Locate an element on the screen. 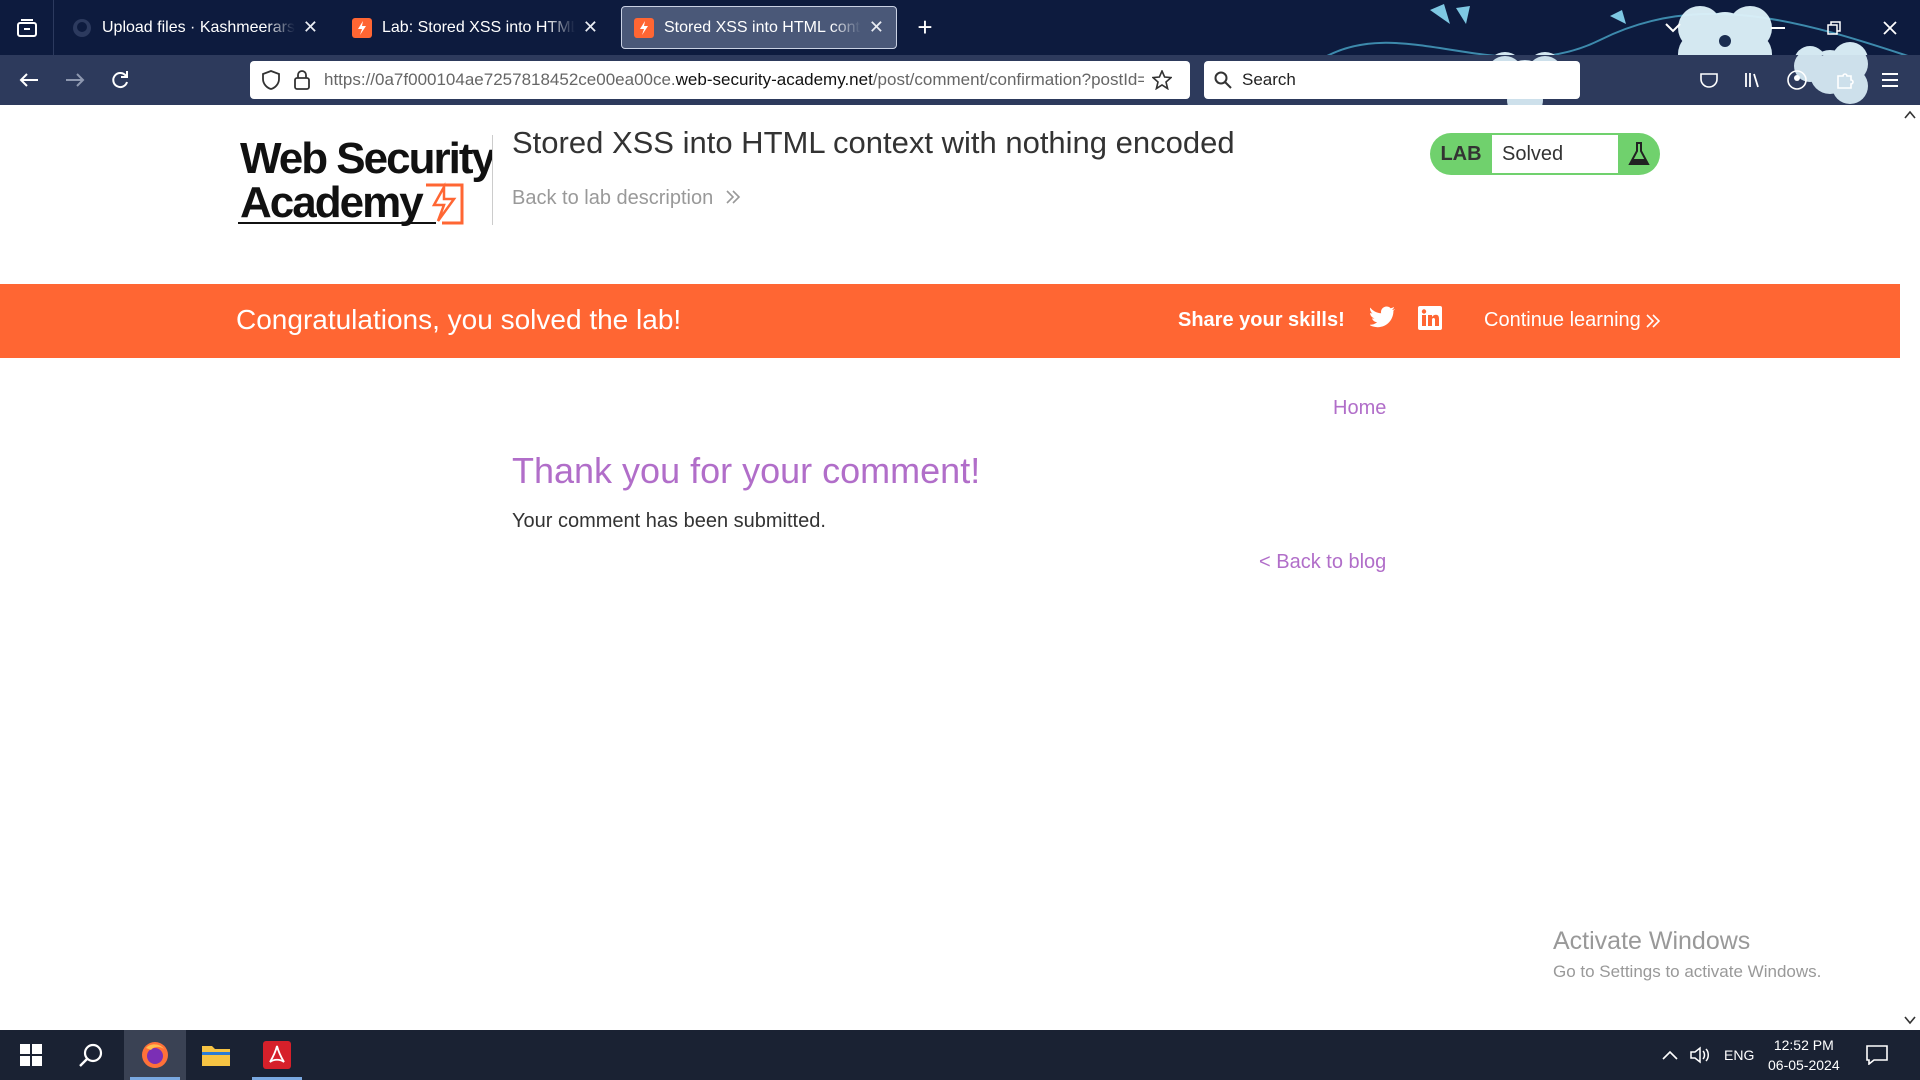 The height and width of the screenshot is (1080, 1920). confirmation-heading: Thank you for your comment! is located at coordinates (746, 470).